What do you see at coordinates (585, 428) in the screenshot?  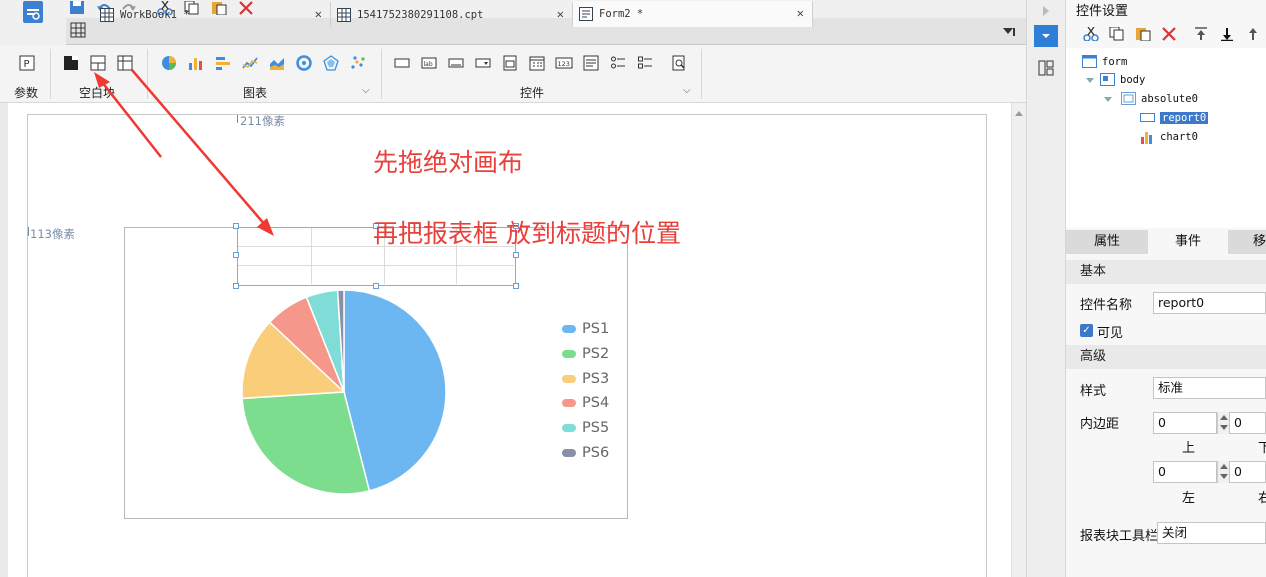 I see `legend-item-ps5: PS5` at bounding box center [585, 428].